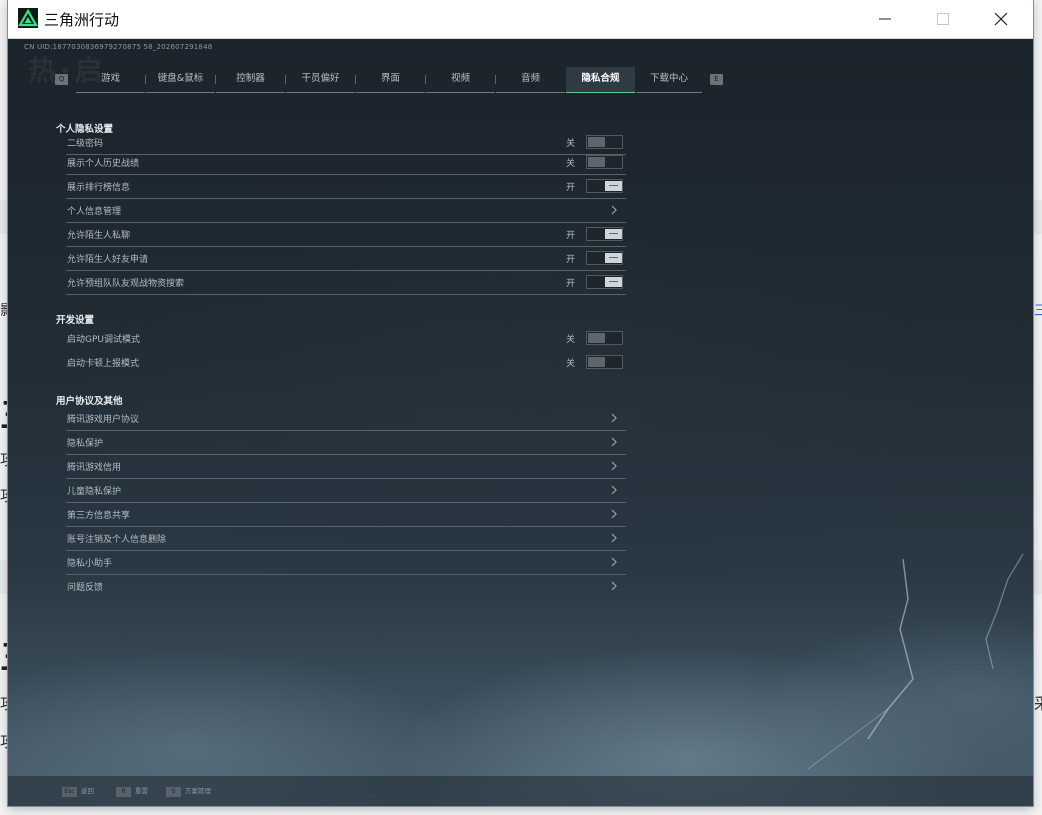 The width and height of the screenshot is (1042, 815). What do you see at coordinates (346, 419) in the screenshot?
I see `setting-row-user-agreement: 腾讯游戏用户协议` at bounding box center [346, 419].